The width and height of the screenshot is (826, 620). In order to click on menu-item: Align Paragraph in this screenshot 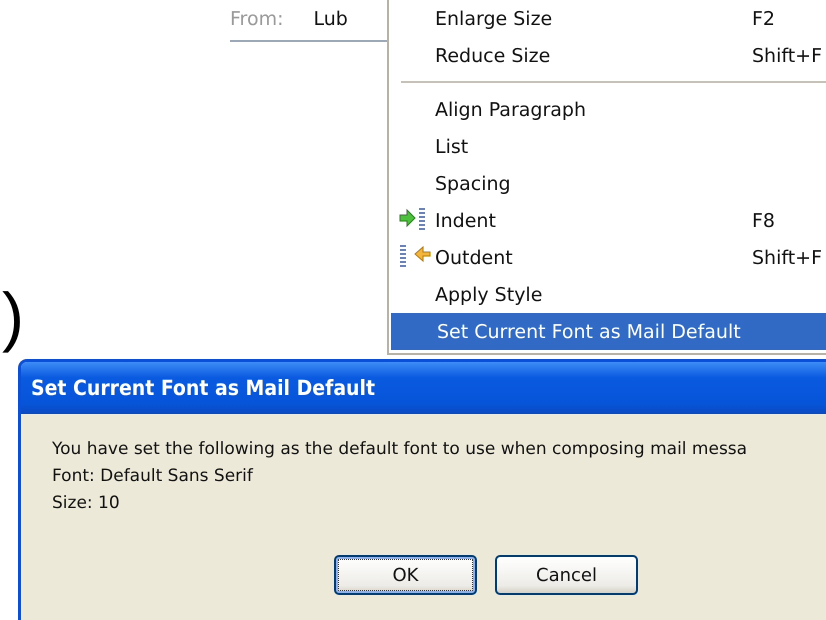, I will do `click(607, 109)`.